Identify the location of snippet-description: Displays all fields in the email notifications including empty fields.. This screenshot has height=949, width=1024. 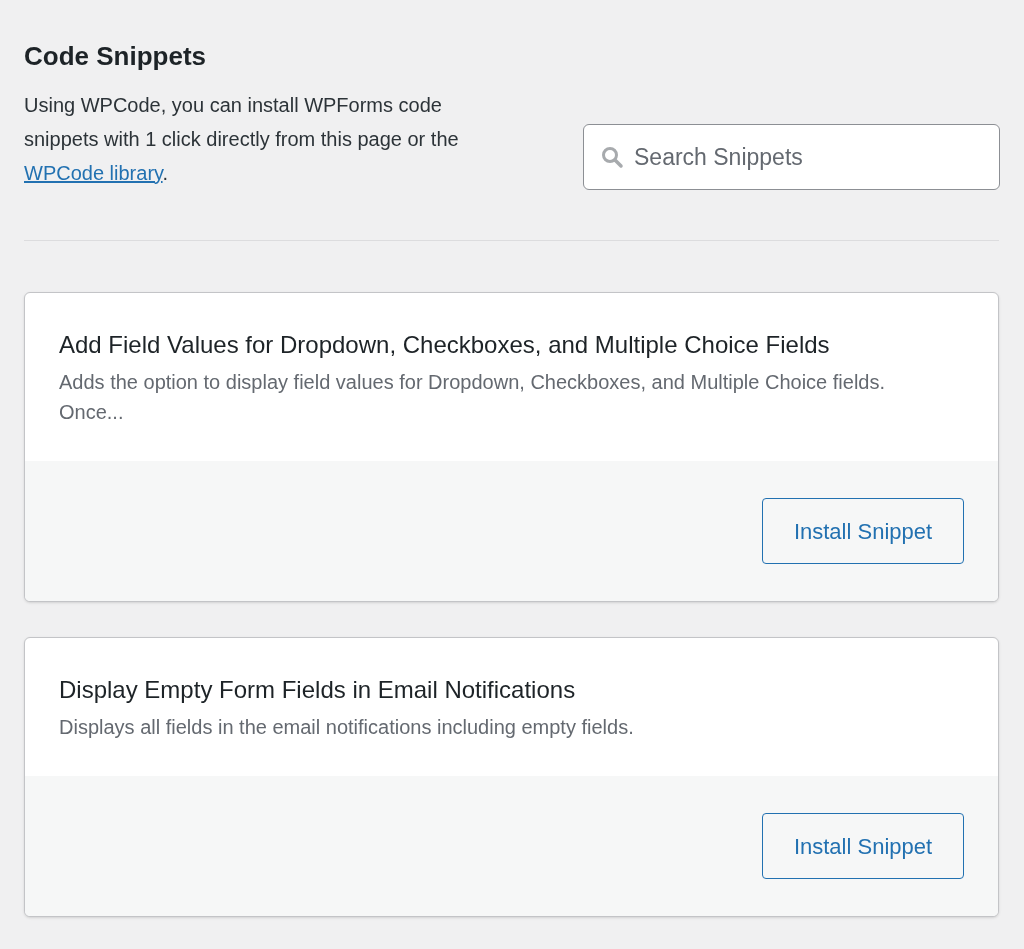
(347, 727).